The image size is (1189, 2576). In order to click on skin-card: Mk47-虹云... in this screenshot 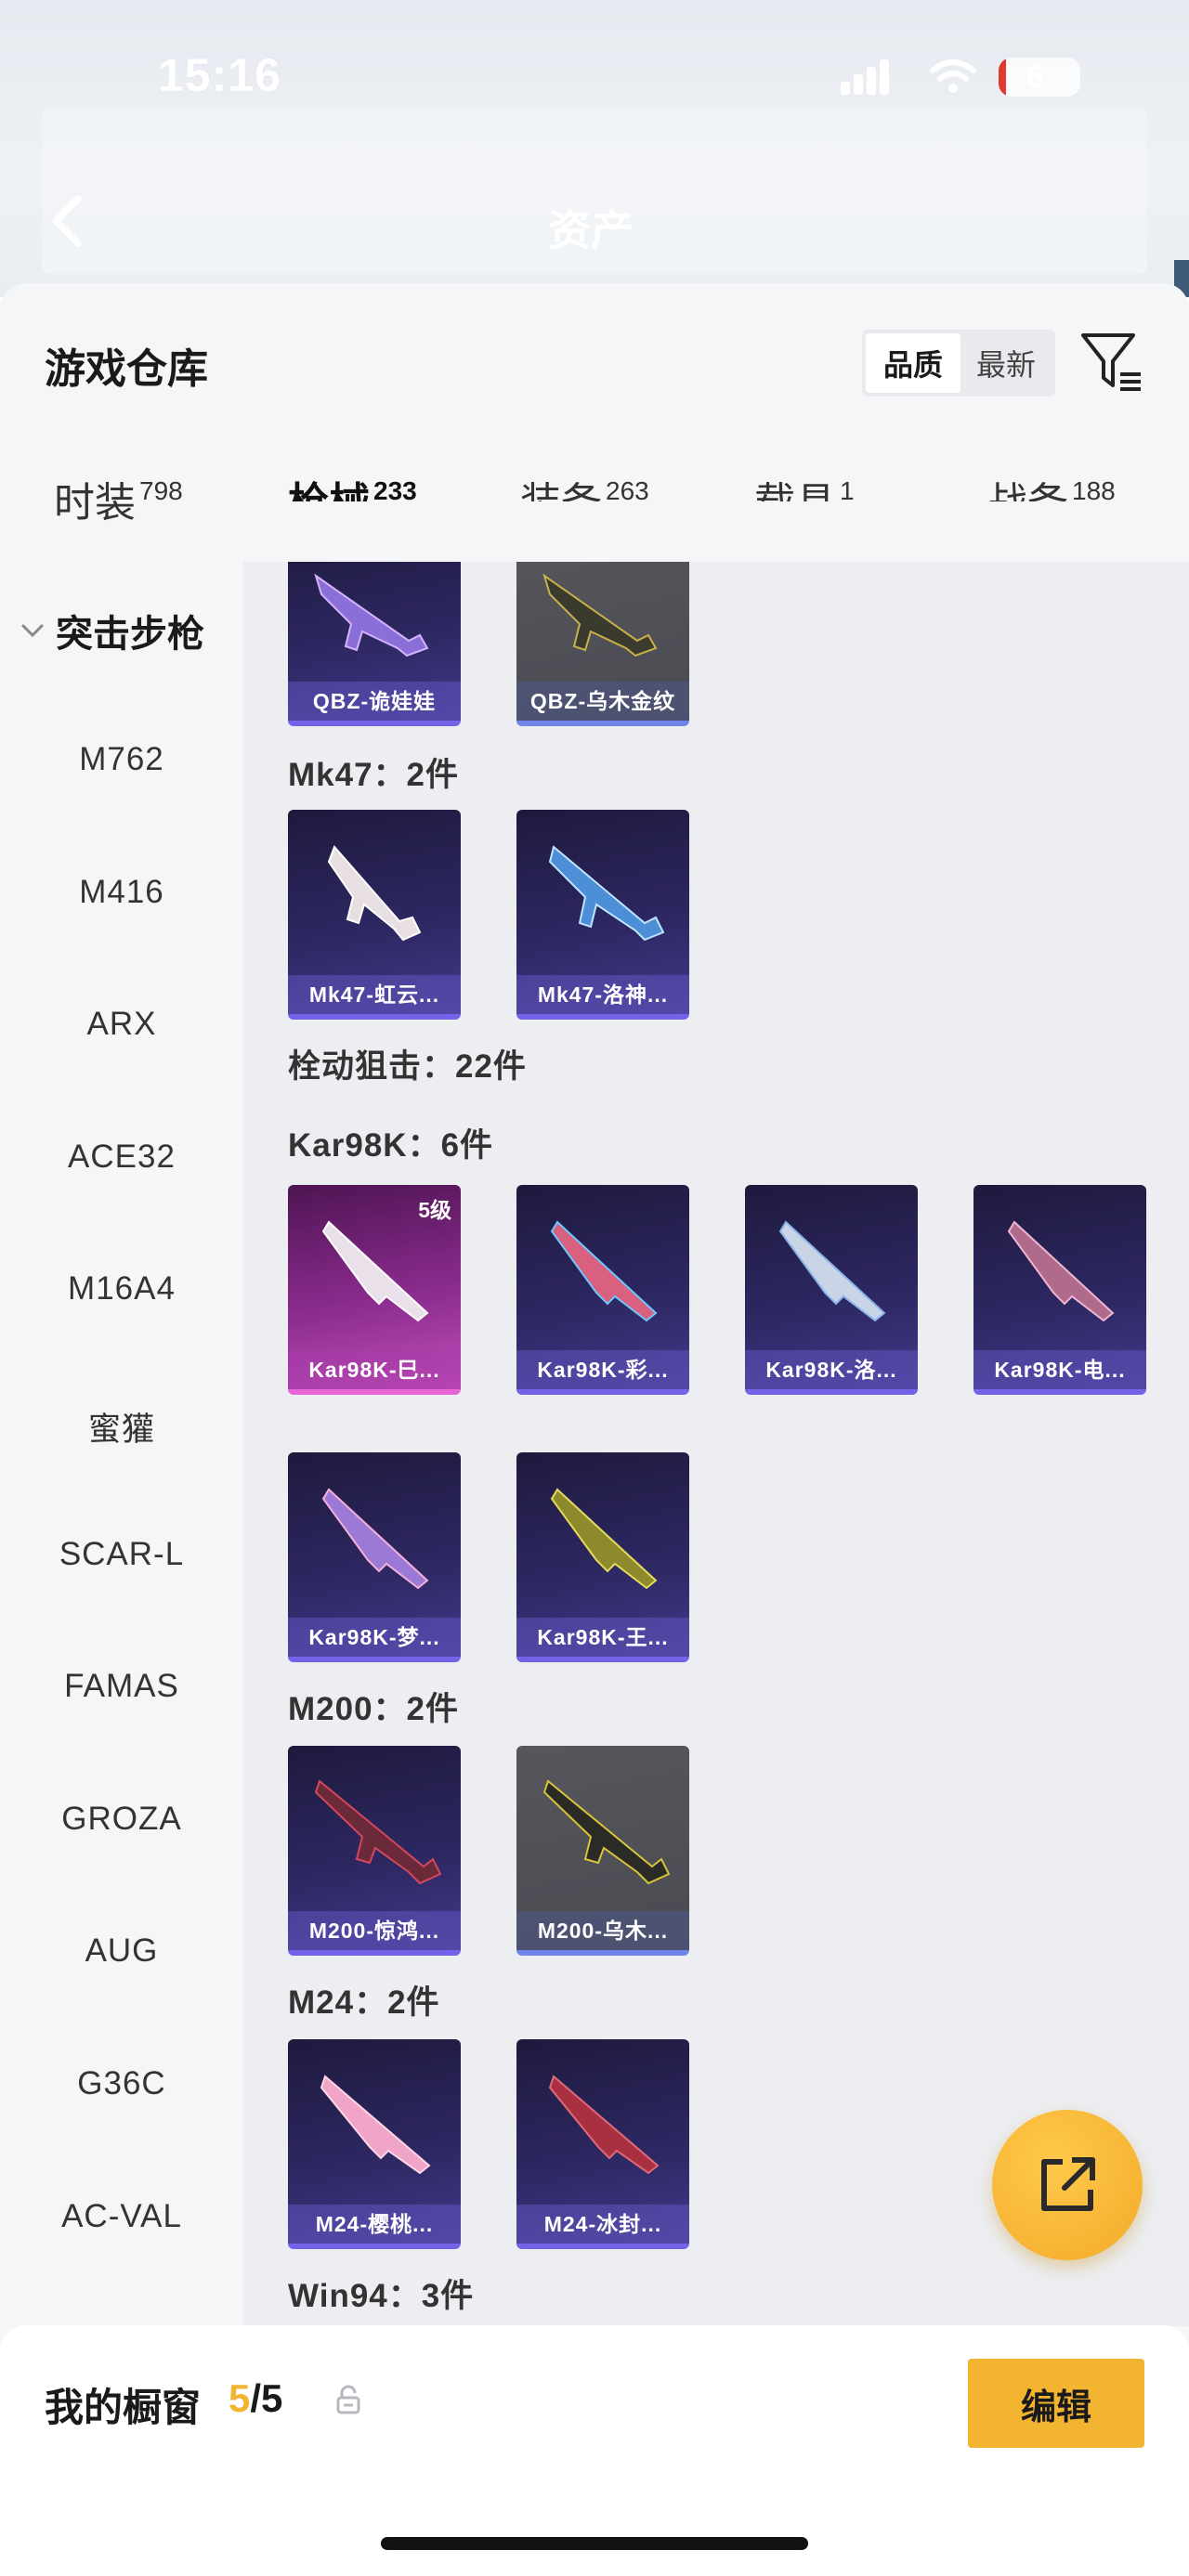, I will do `click(374, 915)`.